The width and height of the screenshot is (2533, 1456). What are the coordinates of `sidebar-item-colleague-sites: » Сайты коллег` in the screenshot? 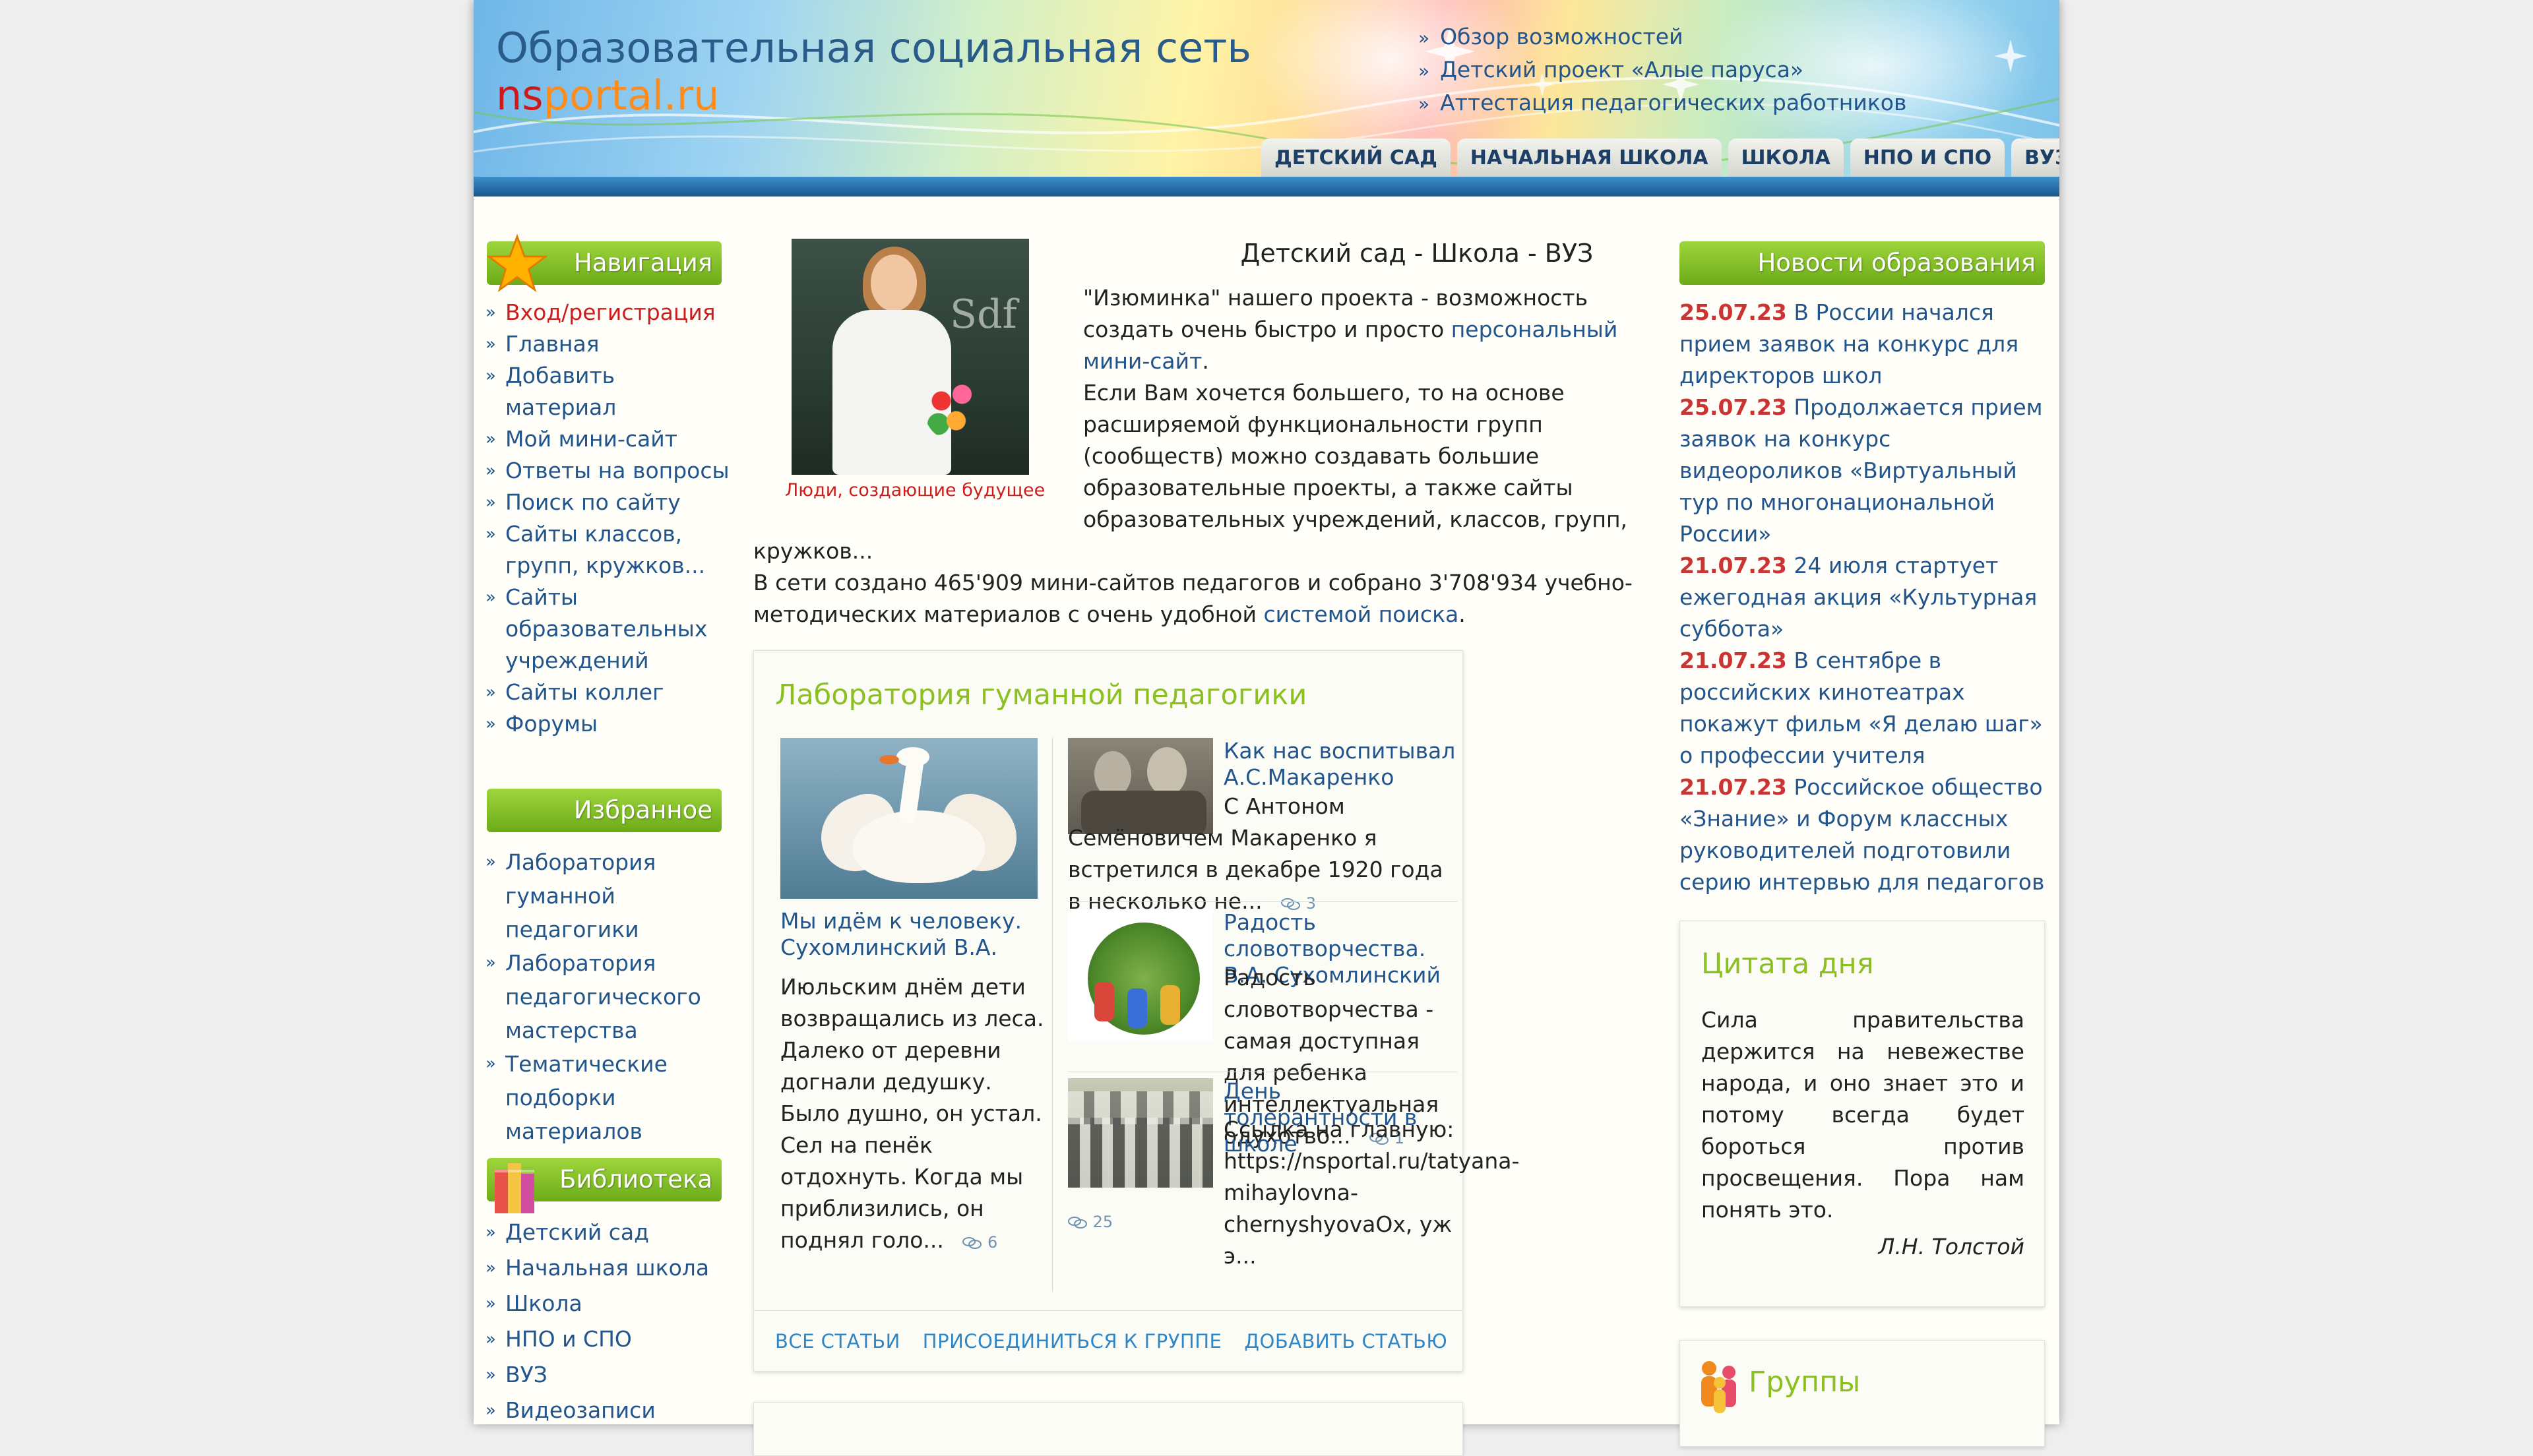 It's located at (607, 692).